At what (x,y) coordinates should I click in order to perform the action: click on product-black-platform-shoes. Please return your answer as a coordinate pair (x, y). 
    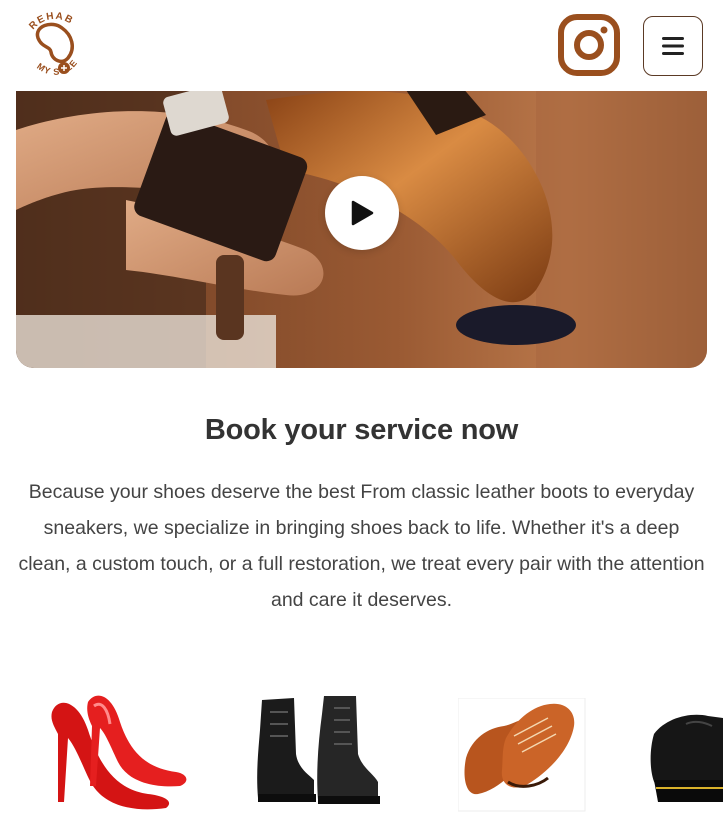
    Looking at the image, I should click on (684, 754).